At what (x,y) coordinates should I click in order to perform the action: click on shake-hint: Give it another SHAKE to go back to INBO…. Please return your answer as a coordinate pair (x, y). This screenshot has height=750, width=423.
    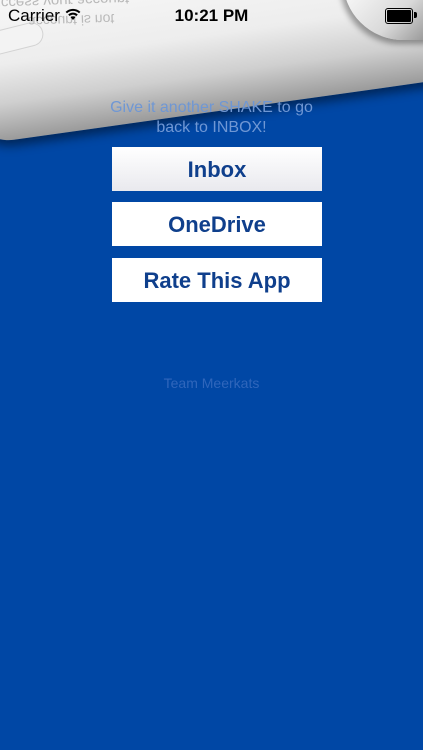
    Looking at the image, I should click on (211, 118).